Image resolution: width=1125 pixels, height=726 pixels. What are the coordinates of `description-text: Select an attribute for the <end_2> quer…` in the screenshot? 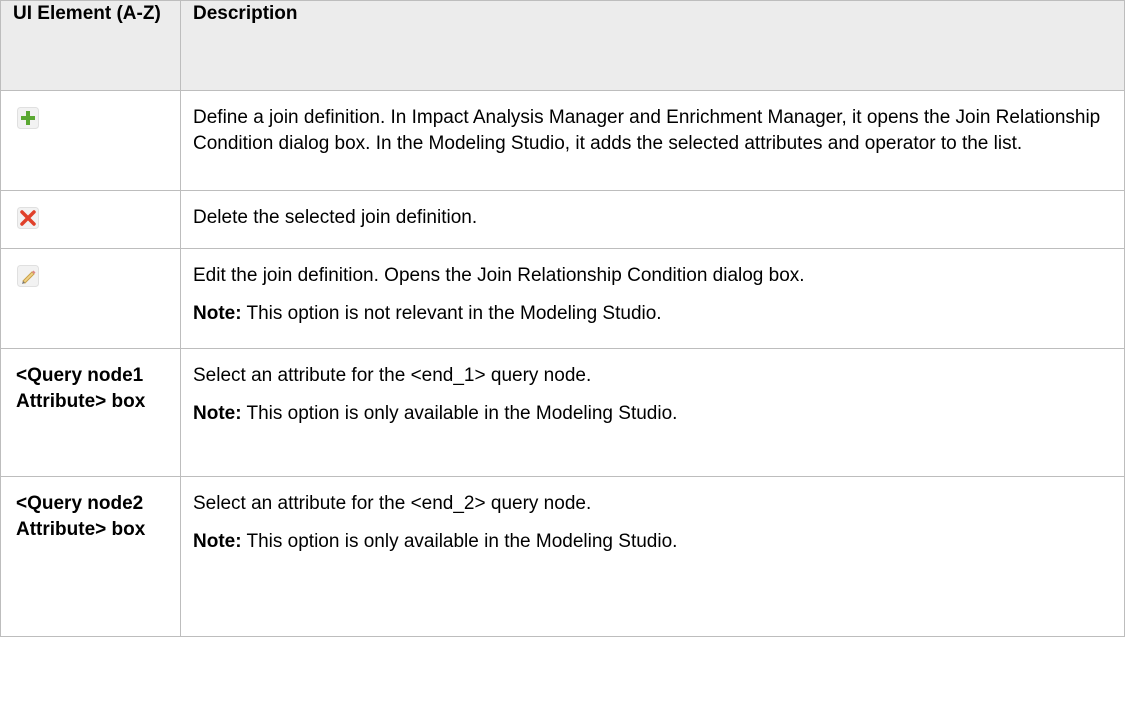 It's located at (392, 503).